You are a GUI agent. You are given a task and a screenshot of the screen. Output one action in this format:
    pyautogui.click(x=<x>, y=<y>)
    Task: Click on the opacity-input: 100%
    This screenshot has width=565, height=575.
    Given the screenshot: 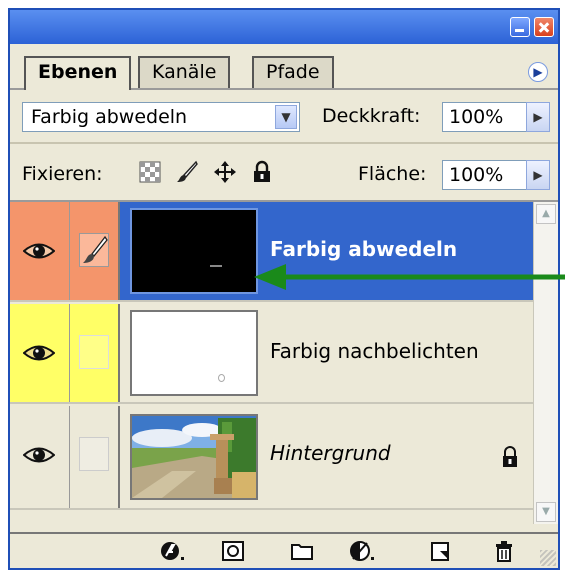 What is the action you would take?
    pyautogui.click(x=486, y=117)
    